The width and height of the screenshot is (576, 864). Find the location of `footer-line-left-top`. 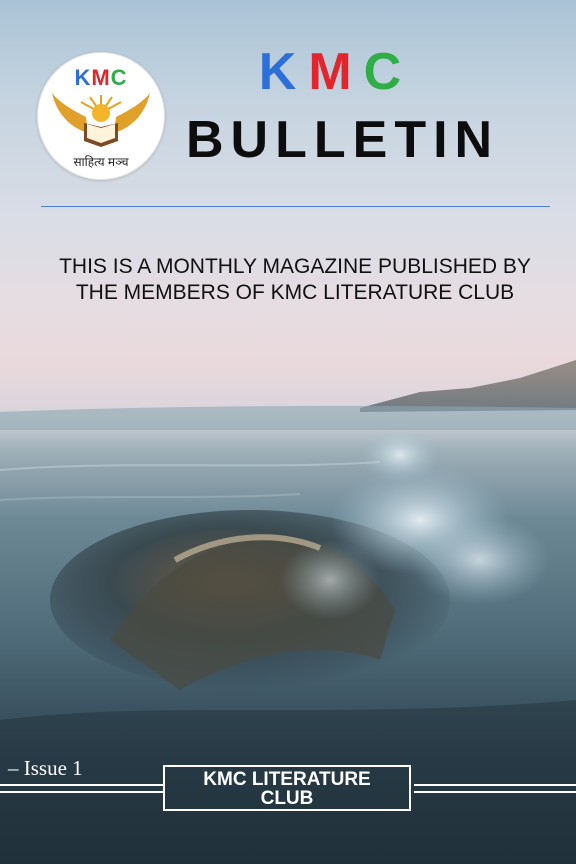

footer-line-left-top is located at coordinates (81, 785).